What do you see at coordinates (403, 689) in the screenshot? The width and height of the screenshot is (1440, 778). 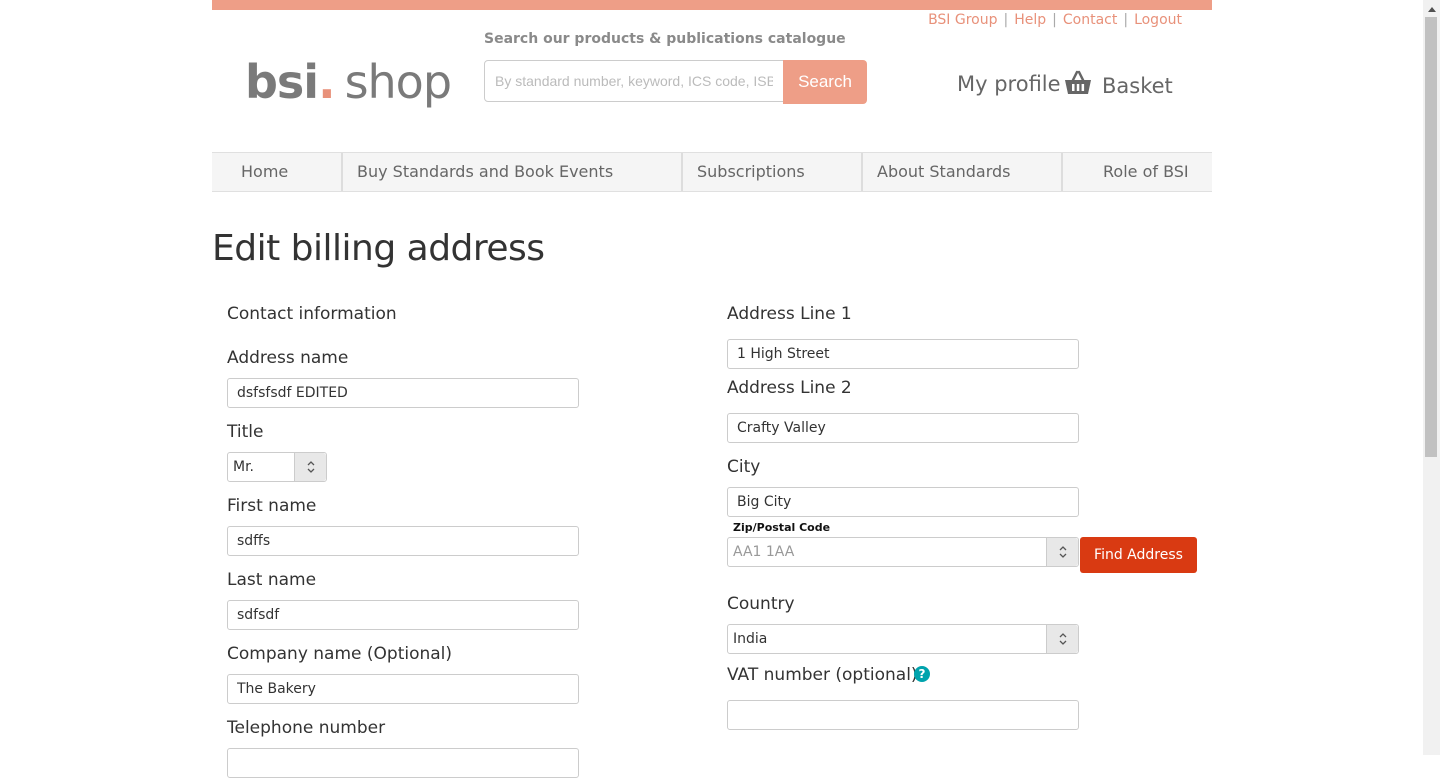 I see `company-name-field` at bounding box center [403, 689].